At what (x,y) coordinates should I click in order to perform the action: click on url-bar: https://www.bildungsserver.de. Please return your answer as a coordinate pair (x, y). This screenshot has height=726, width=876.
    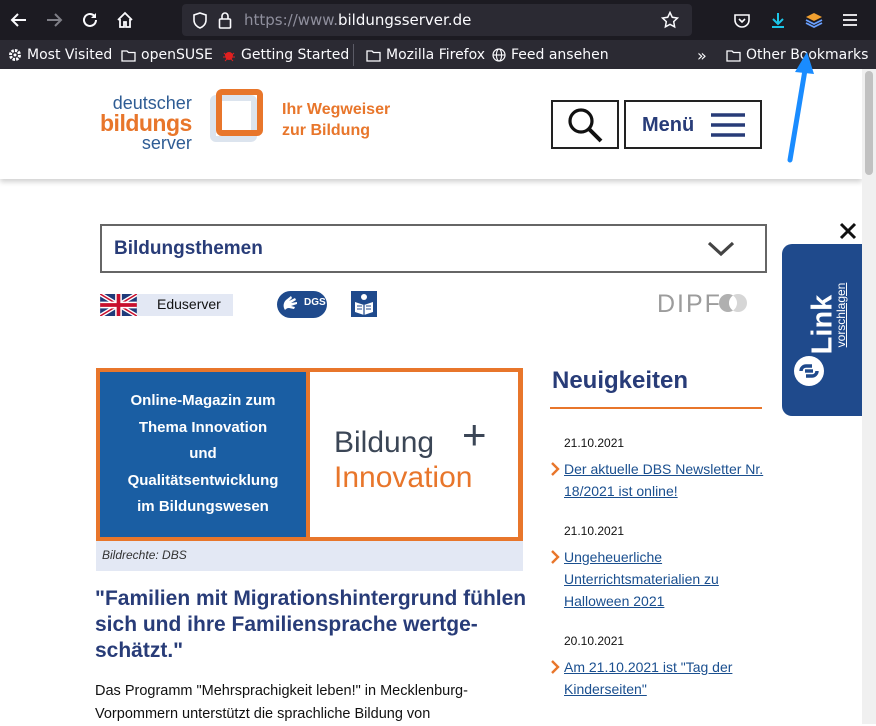
    Looking at the image, I should click on (437, 20).